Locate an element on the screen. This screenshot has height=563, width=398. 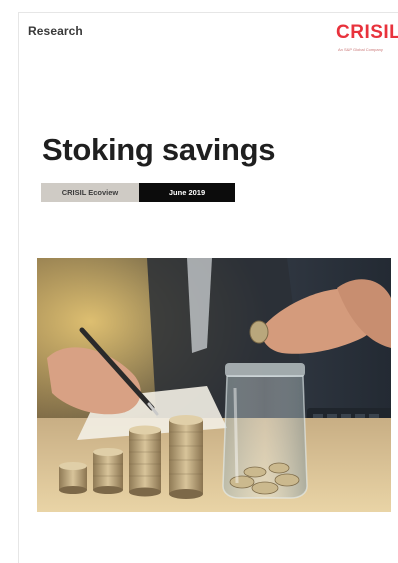
logo-tagline: An S&P Global Company is located at coordinates (360, 49).